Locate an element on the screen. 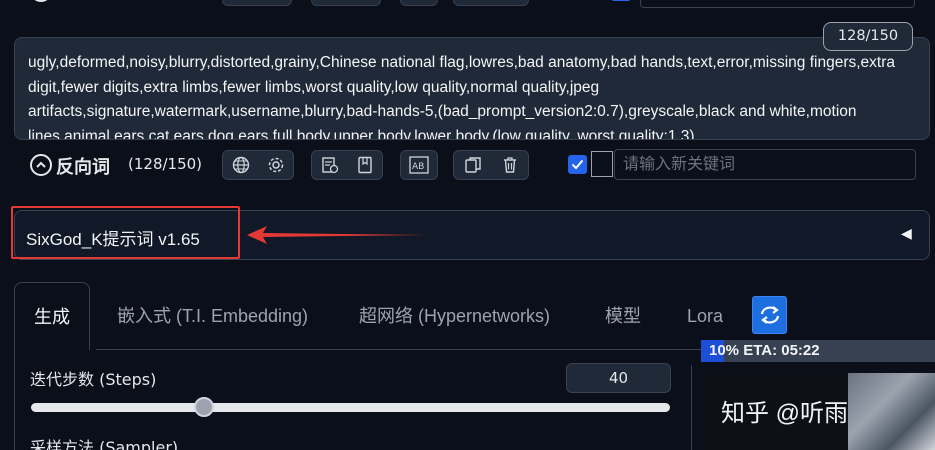  copy-icon is located at coordinates (473, 165).